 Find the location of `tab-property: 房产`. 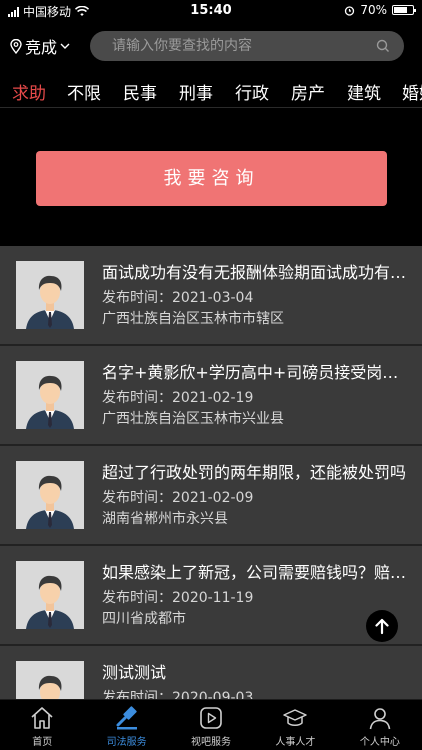

tab-property: 房产 is located at coordinates (308, 91).